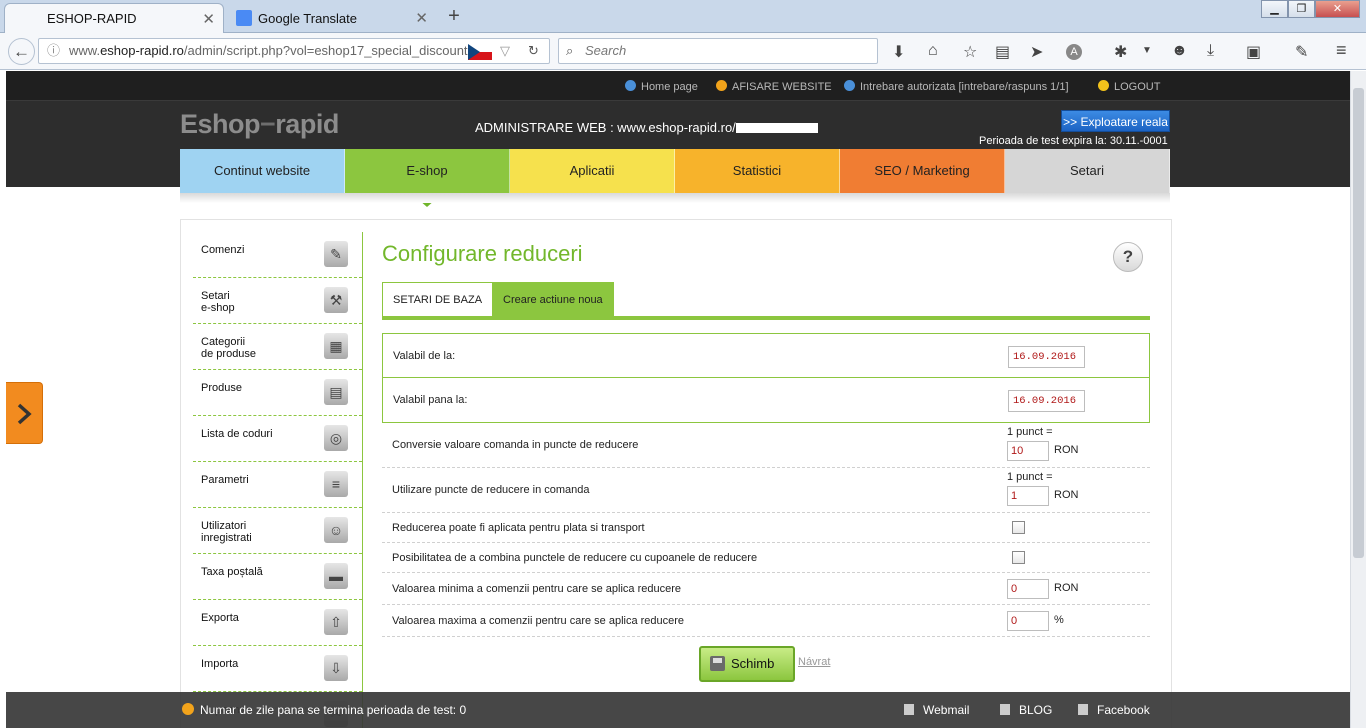 The height and width of the screenshot is (728, 1366). What do you see at coordinates (1341, 50) in the screenshot?
I see `menu-icon: ≡` at bounding box center [1341, 50].